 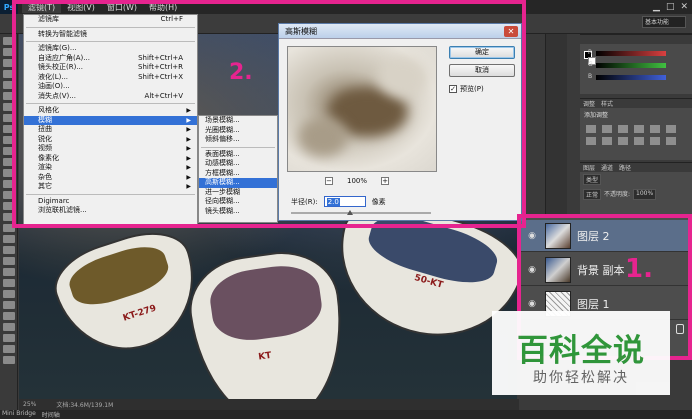 What do you see at coordinates (590, 52) in the screenshot?
I see `slider-label-r: R` at bounding box center [590, 52].